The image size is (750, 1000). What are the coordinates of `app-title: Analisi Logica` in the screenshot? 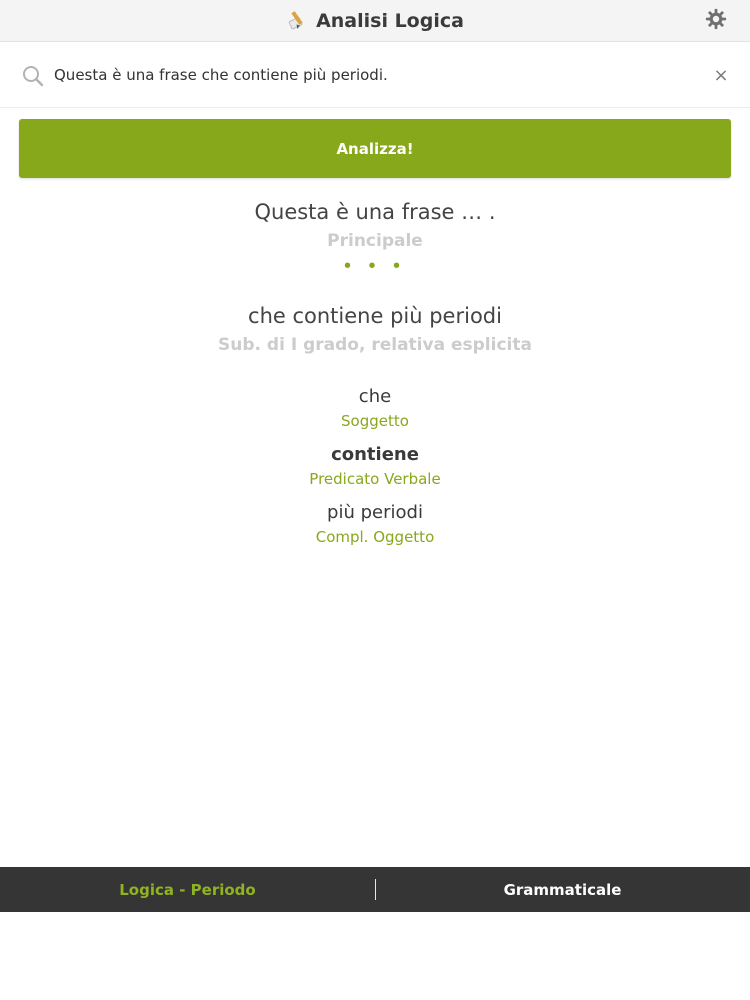 It's located at (390, 20).